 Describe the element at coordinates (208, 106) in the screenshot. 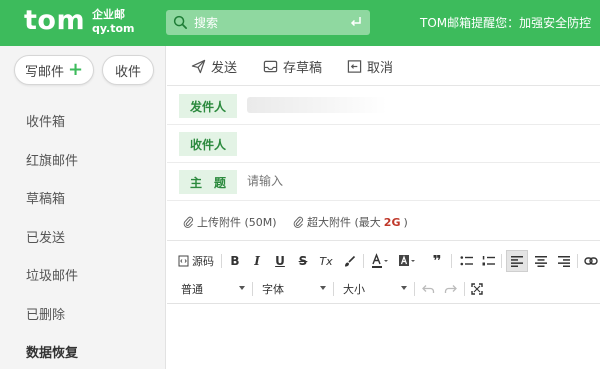

I see `from-label: 发件人` at that location.